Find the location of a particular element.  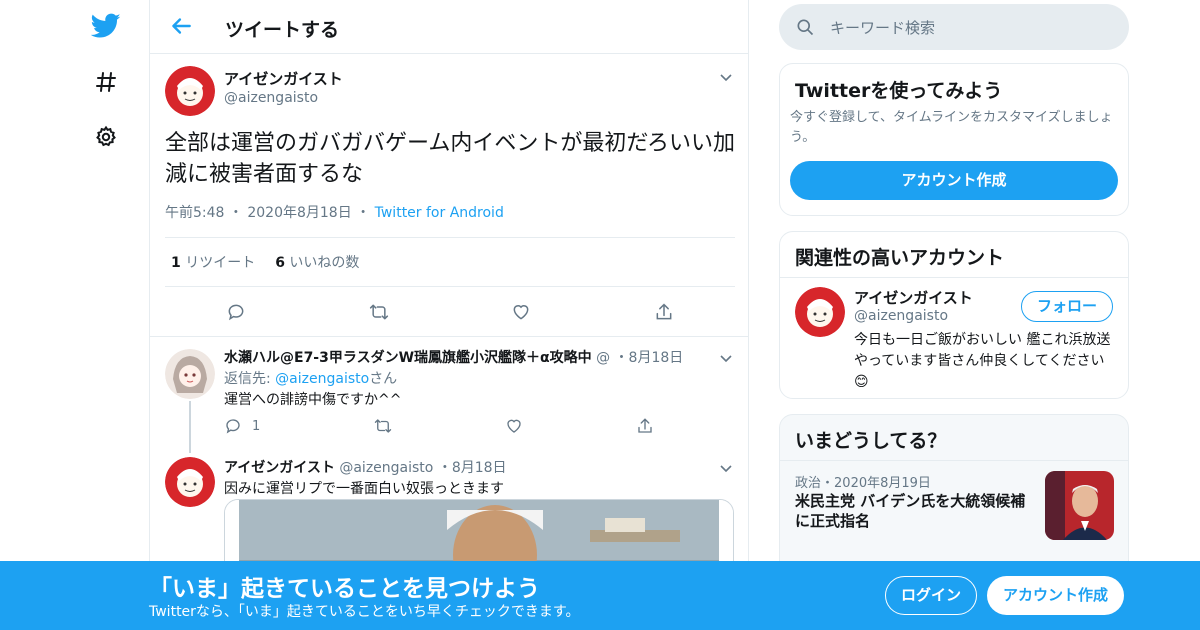

twitter-logo-icon is located at coordinates (106, 26).